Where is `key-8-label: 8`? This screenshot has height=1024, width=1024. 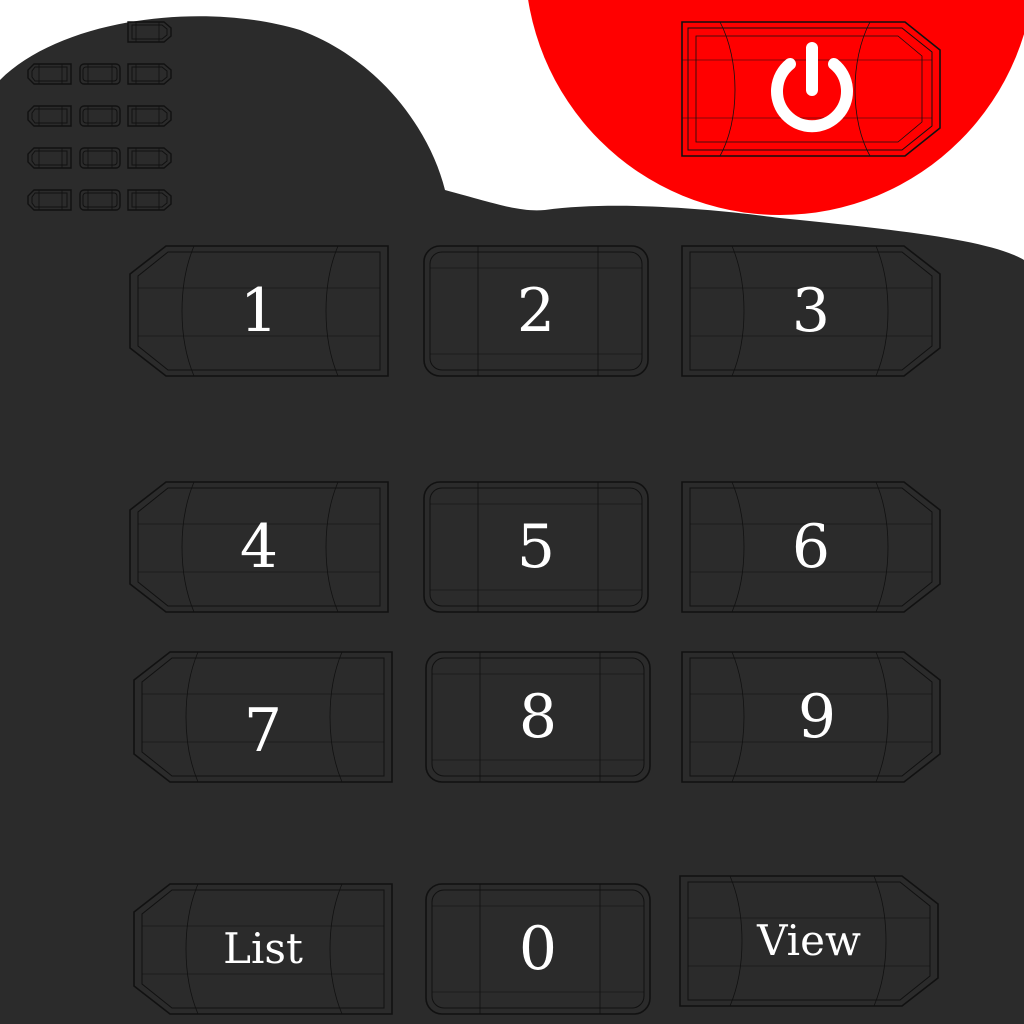 key-8-label: 8 is located at coordinates (538, 717).